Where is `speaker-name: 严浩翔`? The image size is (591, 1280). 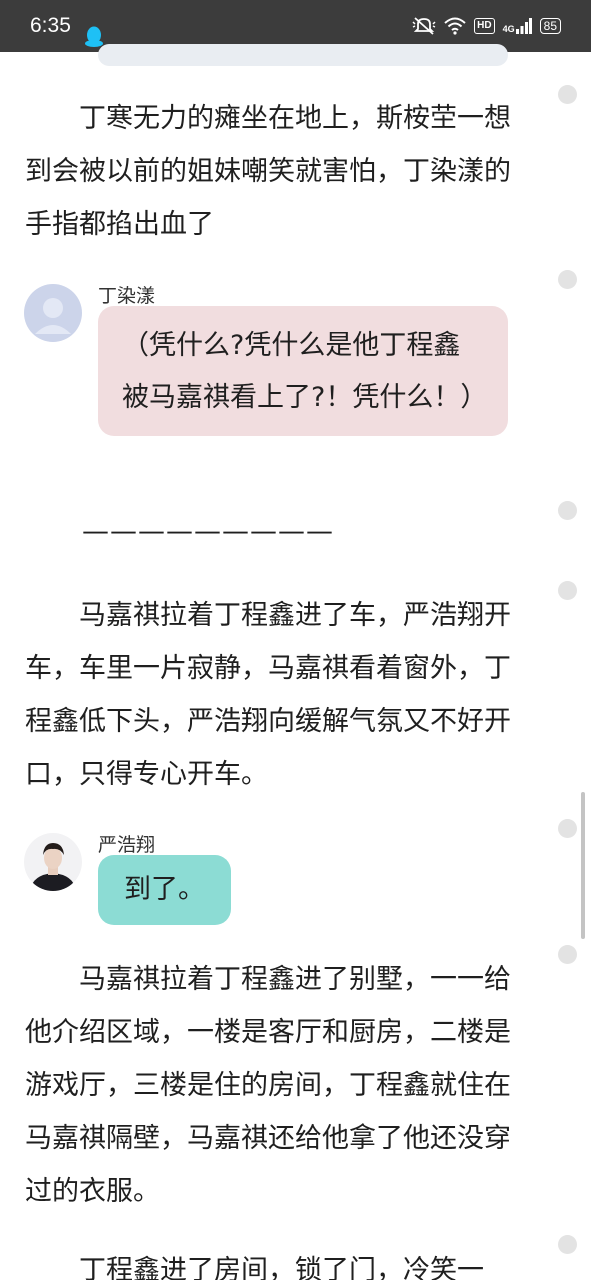
speaker-name: 严浩翔 is located at coordinates (127, 845).